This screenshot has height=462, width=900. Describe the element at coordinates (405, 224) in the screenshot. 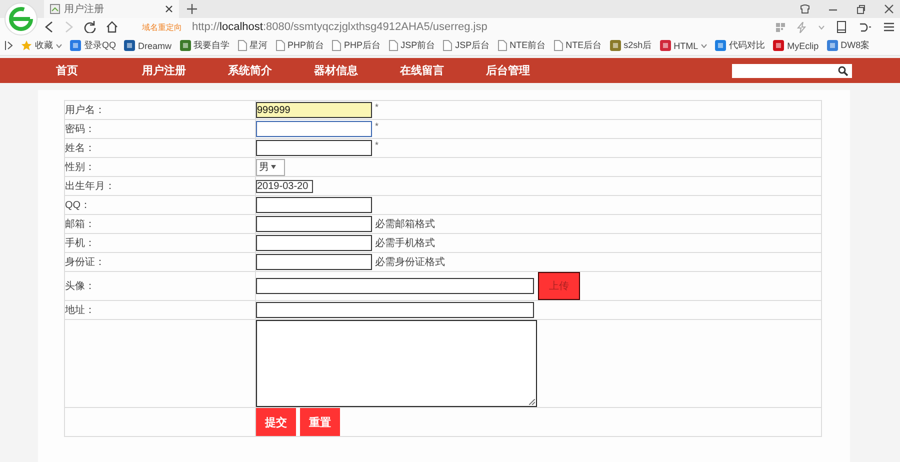

I see `format-hint: 必需邮箱格式` at that location.